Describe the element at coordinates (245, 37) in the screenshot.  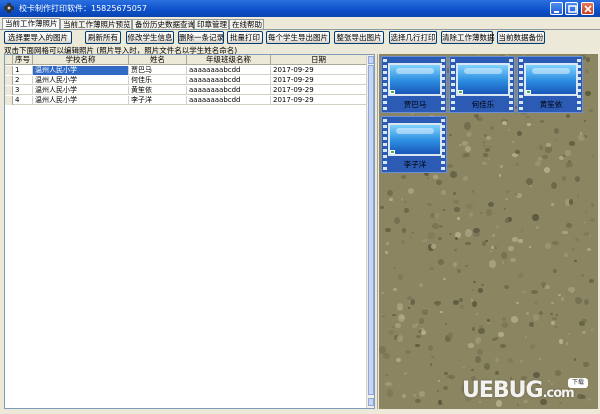
I see `batch-print-button: 批量打印` at that location.